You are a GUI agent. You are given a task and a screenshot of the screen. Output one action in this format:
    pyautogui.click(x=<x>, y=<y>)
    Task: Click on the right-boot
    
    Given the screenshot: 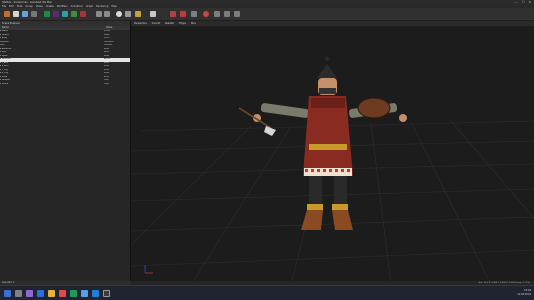 What is the action you would take?
    pyautogui.click(x=342, y=220)
    